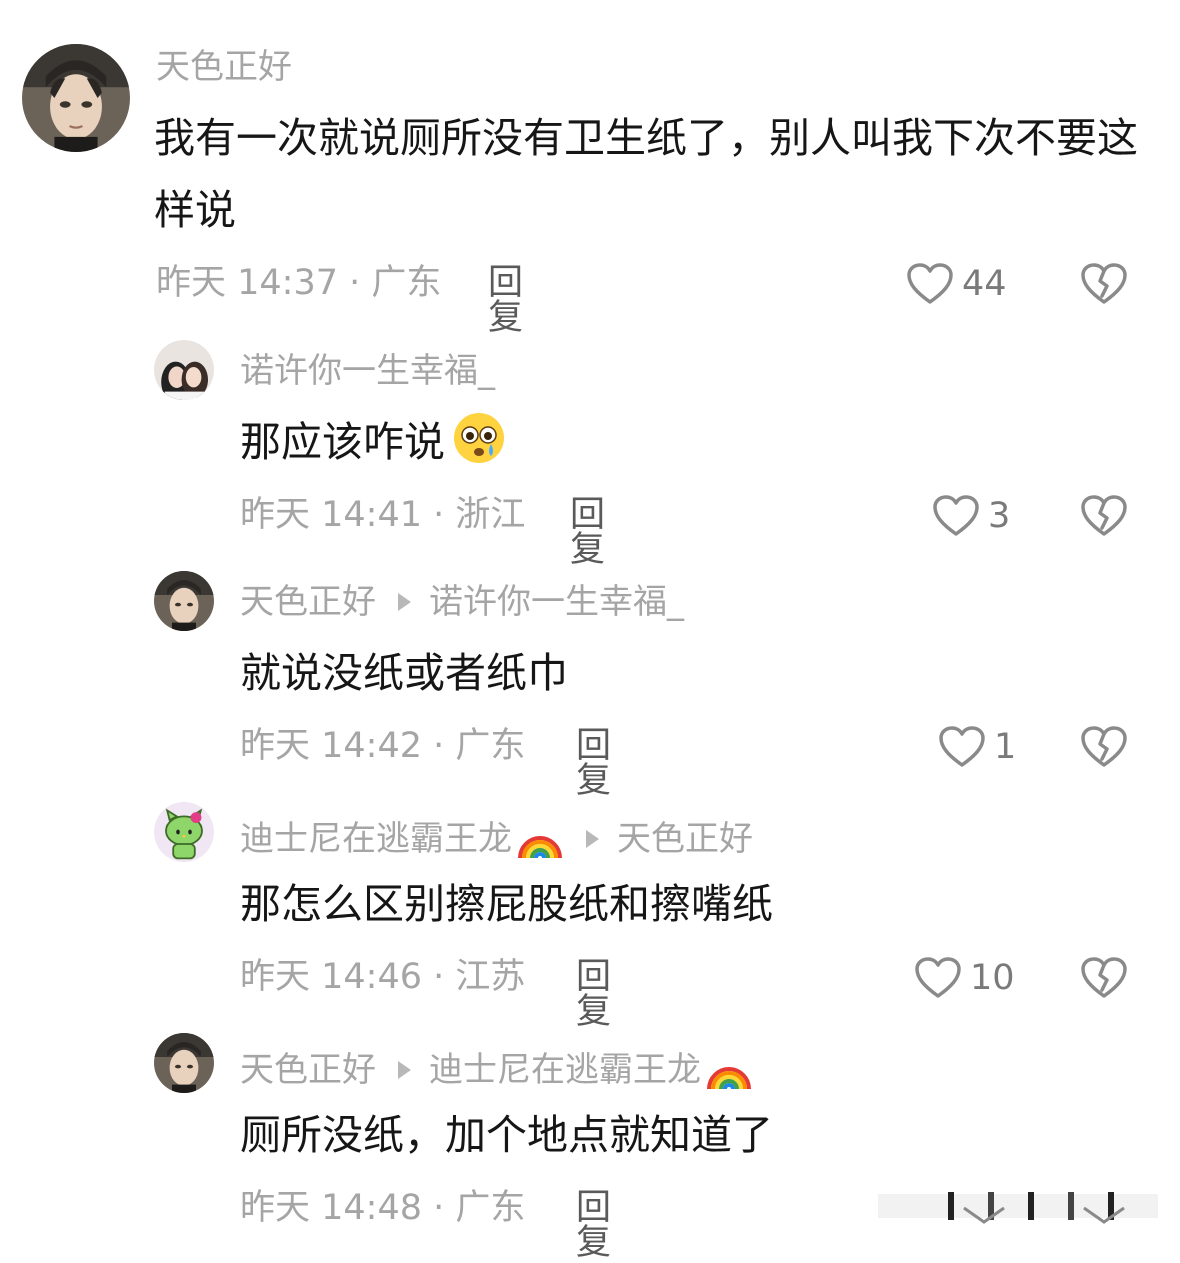 The height and width of the screenshot is (1263, 1180). Describe the element at coordinates (383, 1208) in the screenshot. I see `comment-time-location: 昨天 14:48 · 广东` at that location.